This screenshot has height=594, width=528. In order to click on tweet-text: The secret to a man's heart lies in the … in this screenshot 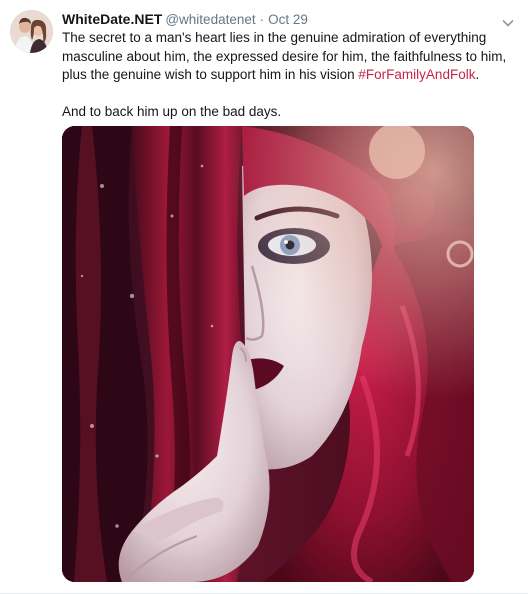, I will do `click(288, 75)`.